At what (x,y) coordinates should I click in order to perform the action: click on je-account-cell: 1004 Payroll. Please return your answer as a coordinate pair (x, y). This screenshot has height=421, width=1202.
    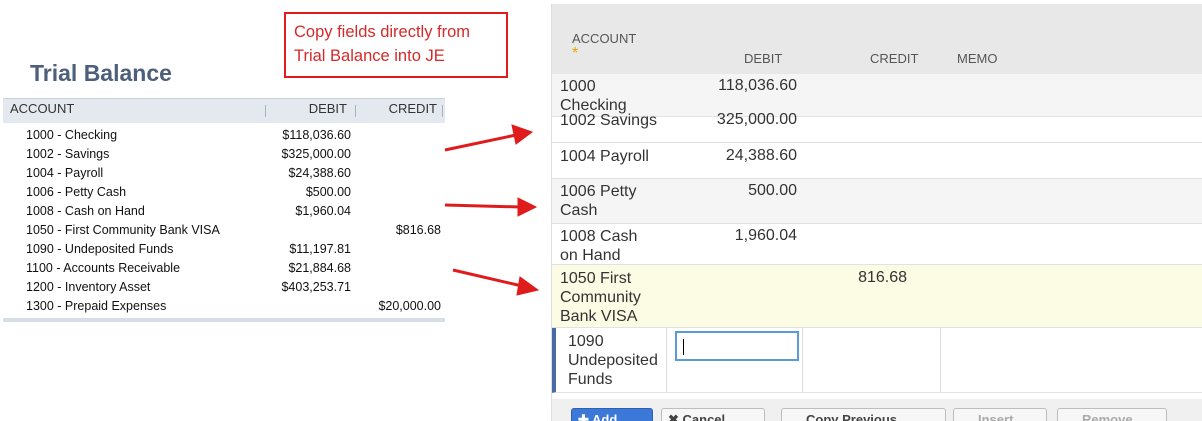
    Looking at the image, I should click on (604, 156).